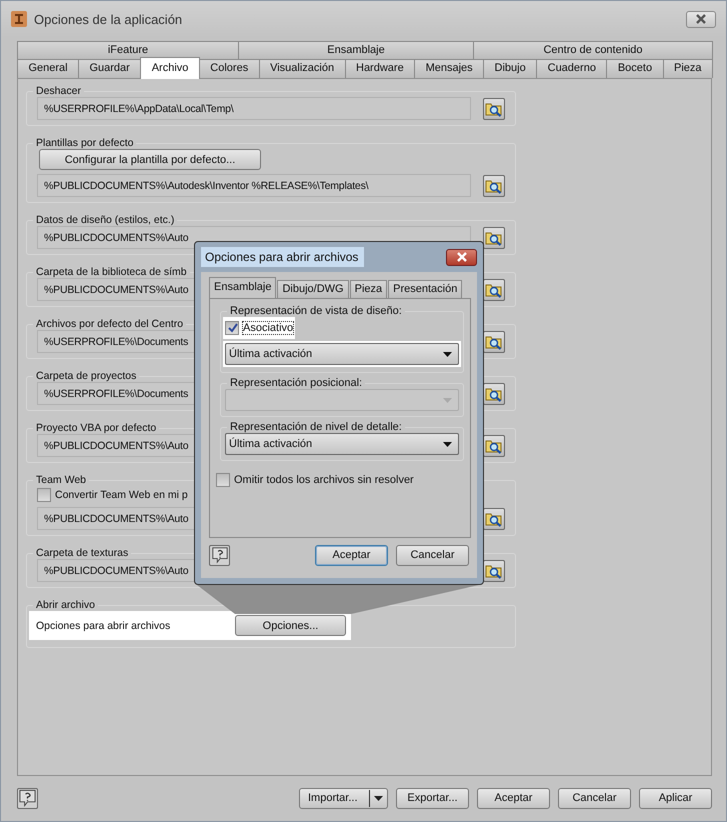 The height and width of the screenshot is (822, 727). I want to click on app-icon, so click(19, 19).